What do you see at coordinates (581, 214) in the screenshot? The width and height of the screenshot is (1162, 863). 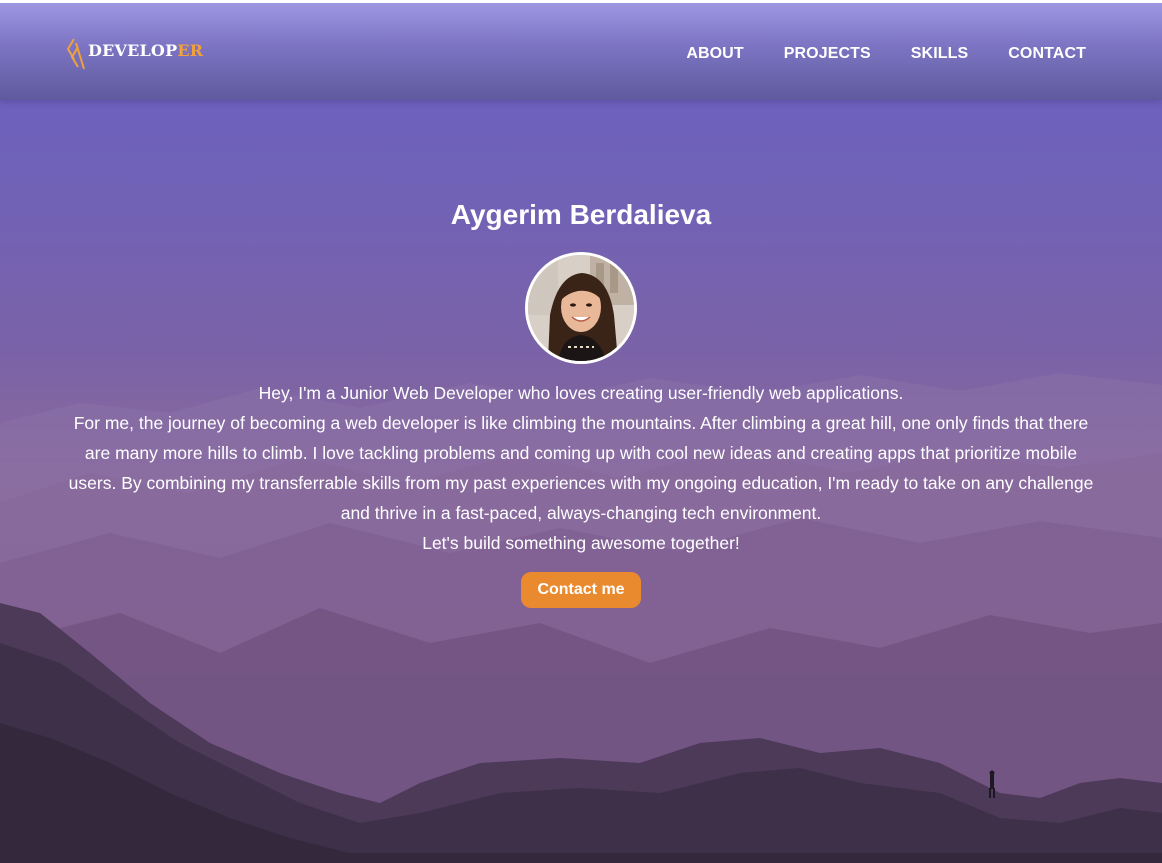 I see `hero-name: Aygerim Berdalieva` at bounding box center [581, 214].